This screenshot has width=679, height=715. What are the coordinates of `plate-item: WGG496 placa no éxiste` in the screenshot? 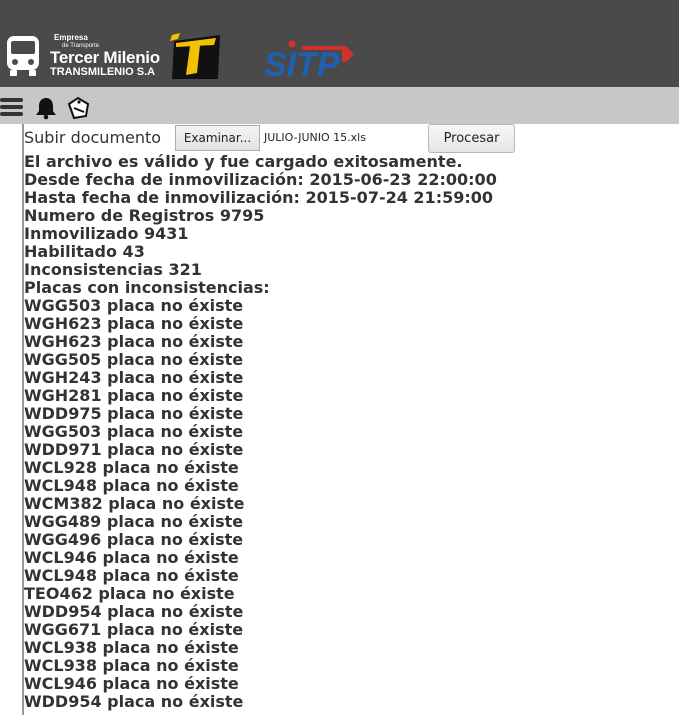 It's located at (134, 539).